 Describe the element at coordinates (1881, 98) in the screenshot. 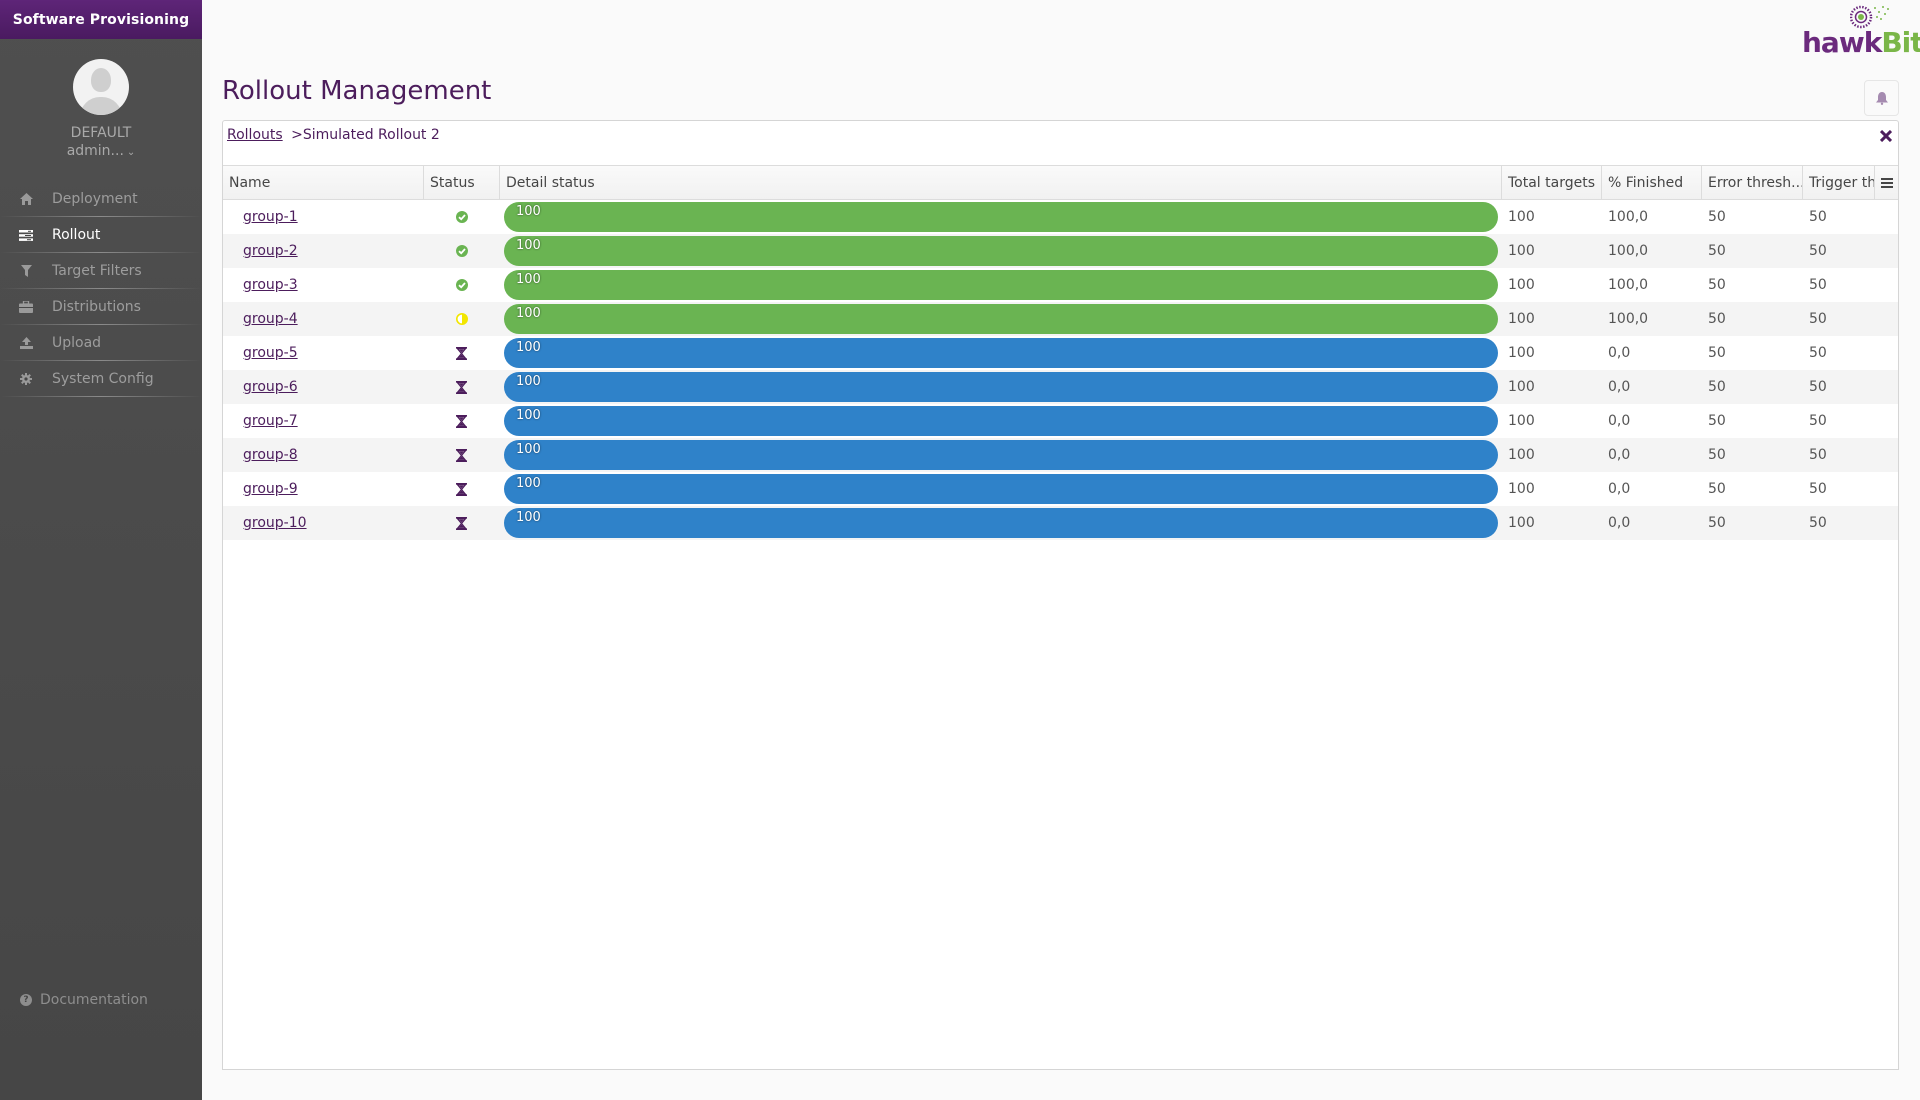

I see `notifications-button` at that location.